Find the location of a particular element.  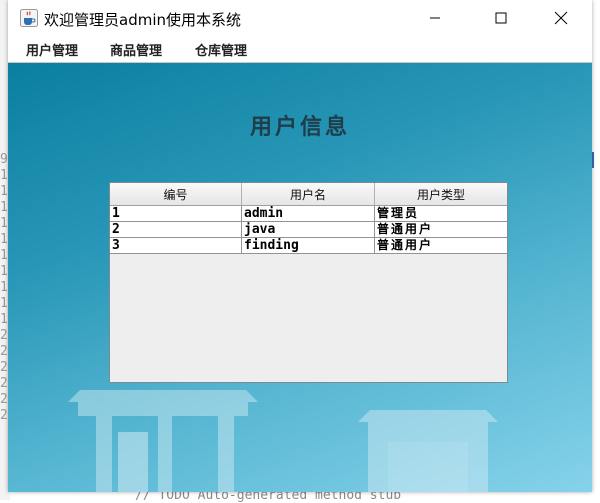

cell-id: 3 is located at coordinates (176, 246).